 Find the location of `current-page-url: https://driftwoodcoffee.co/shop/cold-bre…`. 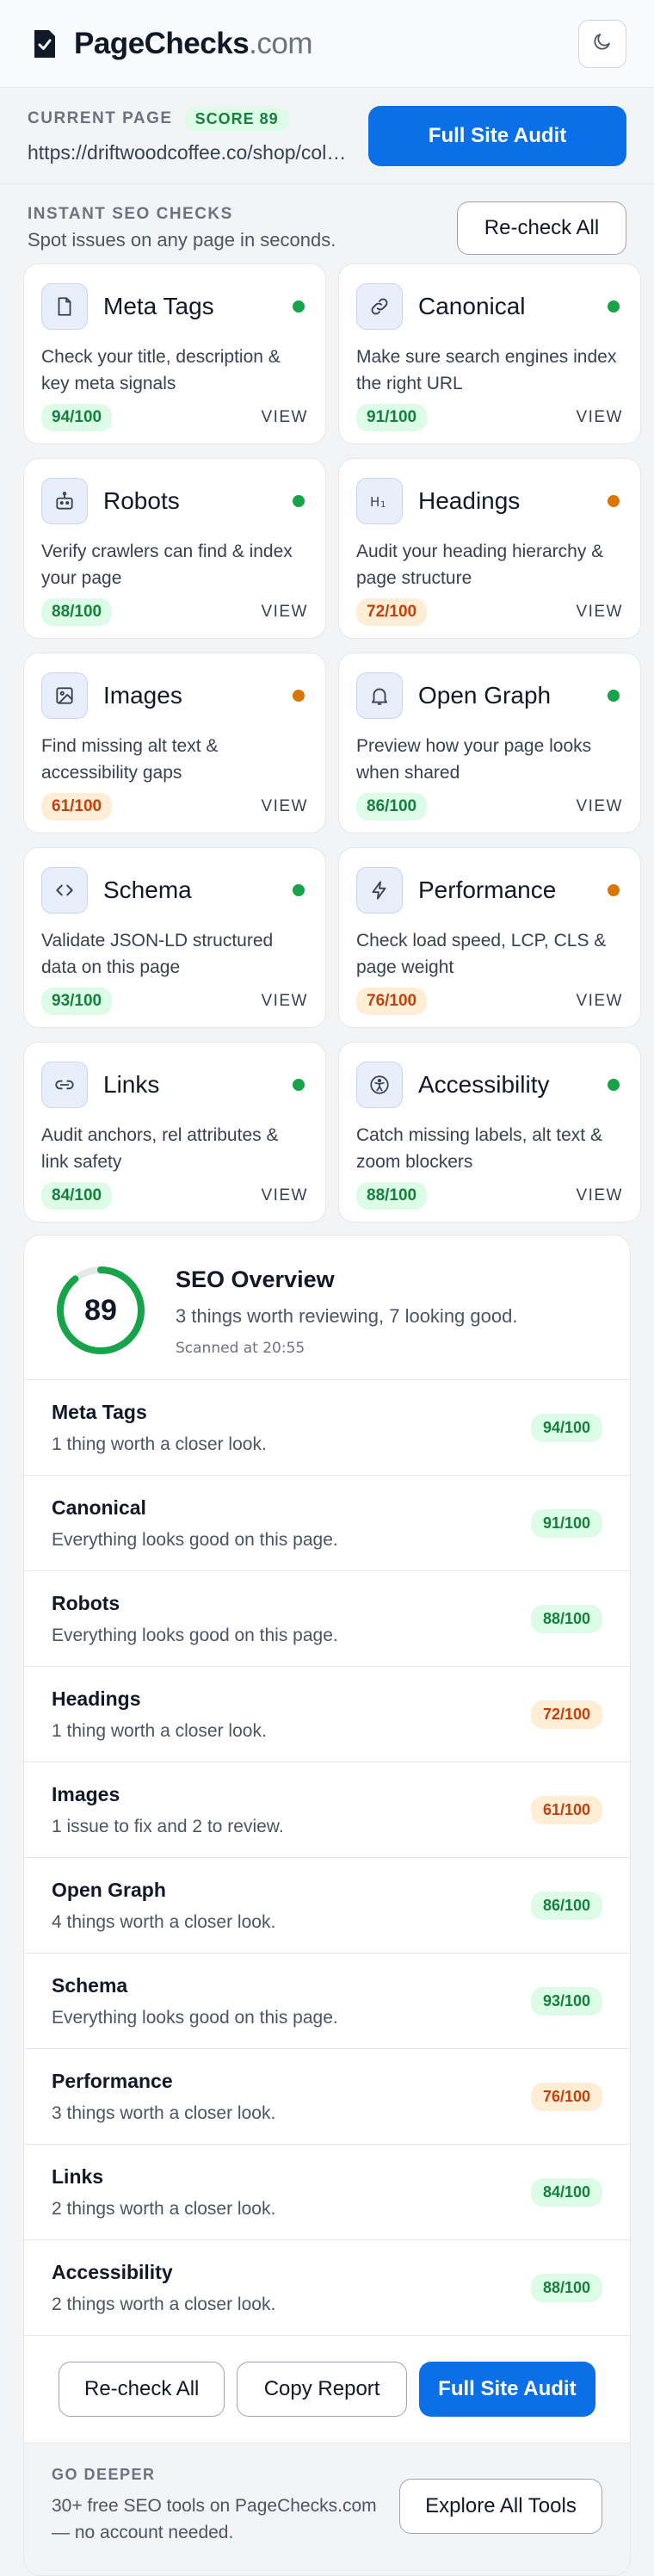

current-page-url: https://driftwoodcoffee.co/shop/cold-bre… is located at coordinates (191, 152).